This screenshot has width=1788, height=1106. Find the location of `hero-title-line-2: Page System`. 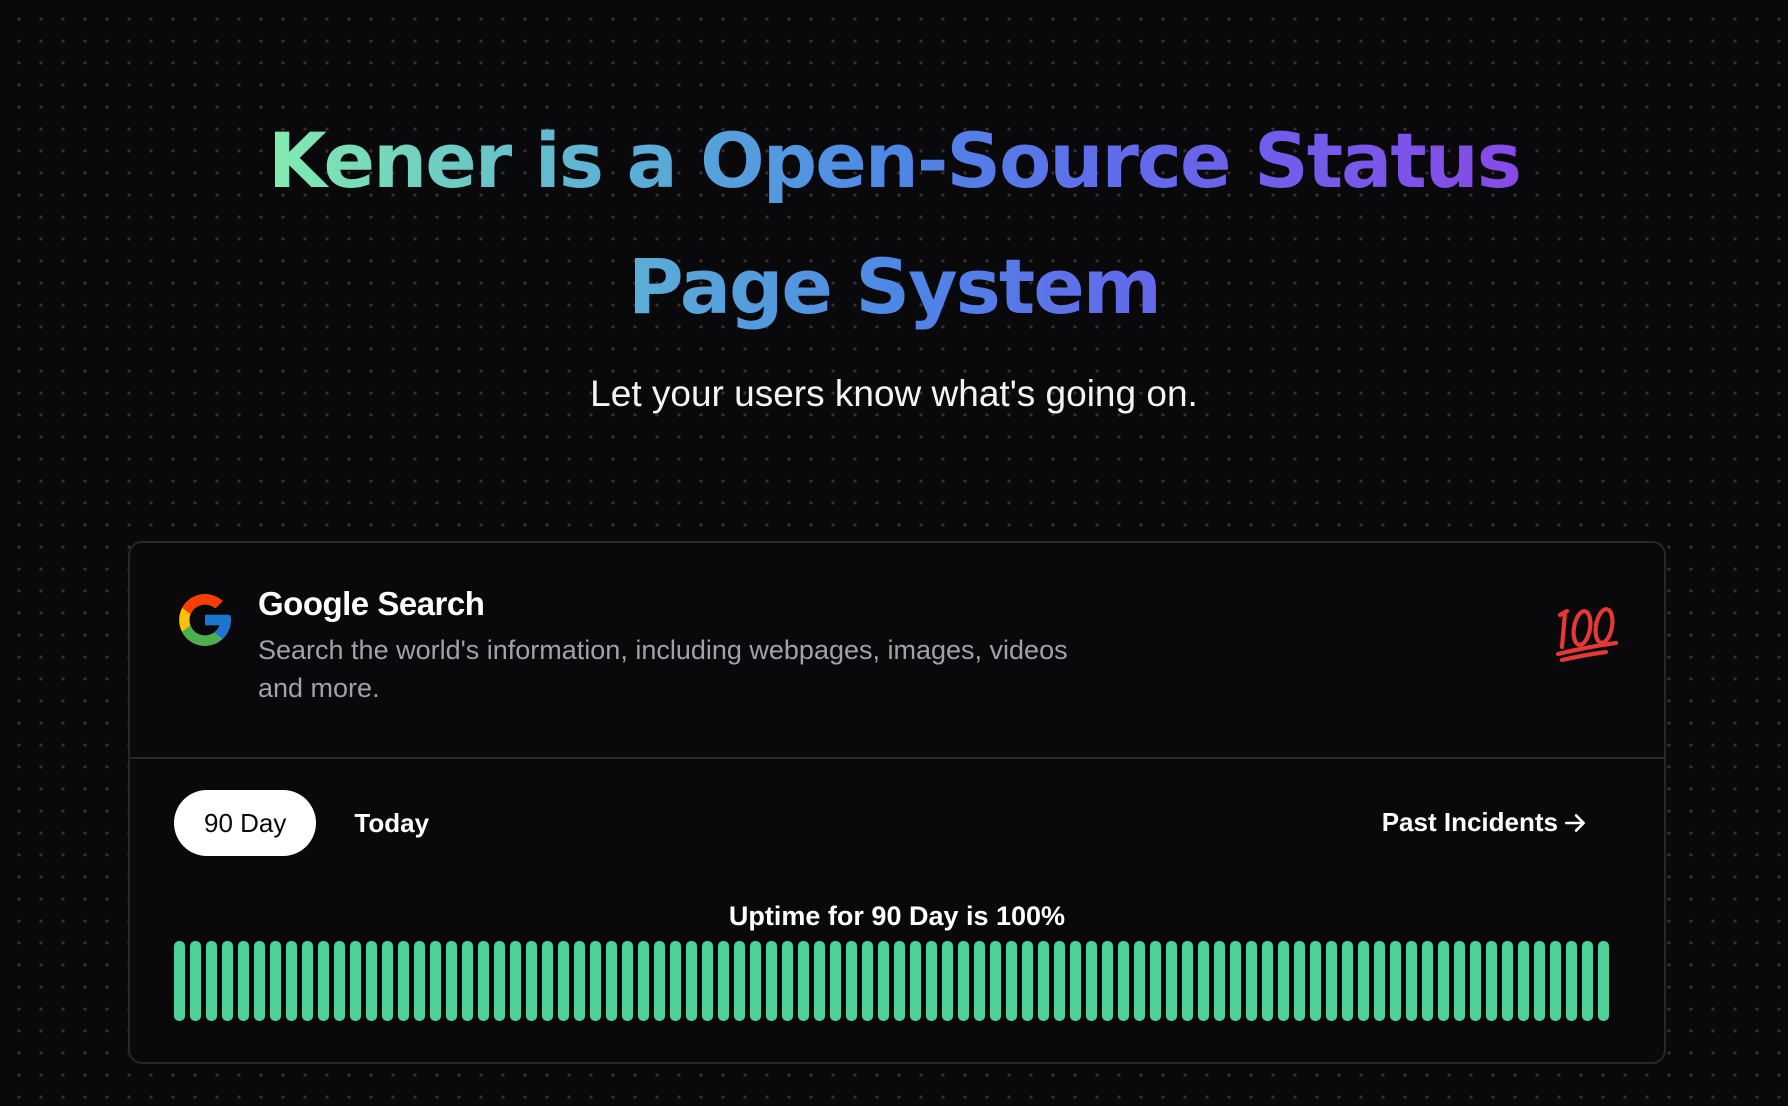

hero-title-line-2: Page System is located at coordinates (894, 287).